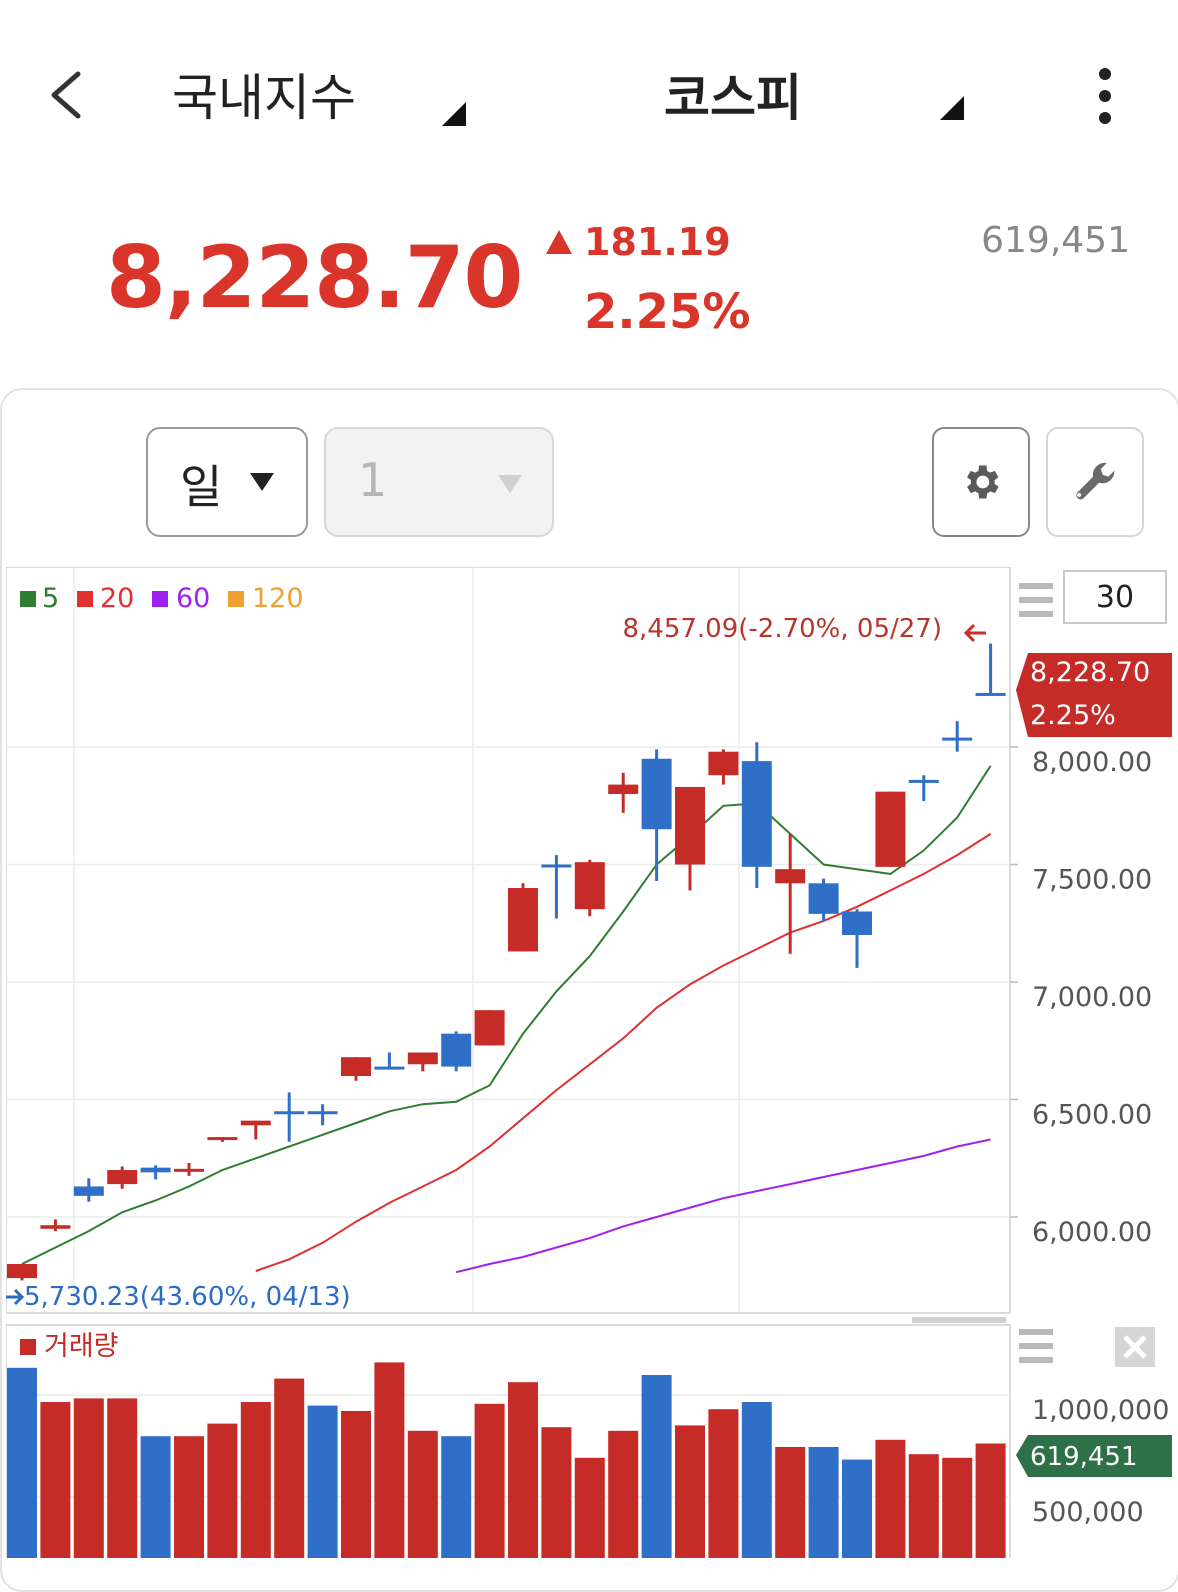 The image size is (1178, 1592). I want to click on close-volume-icon, so click(1135, 1347).